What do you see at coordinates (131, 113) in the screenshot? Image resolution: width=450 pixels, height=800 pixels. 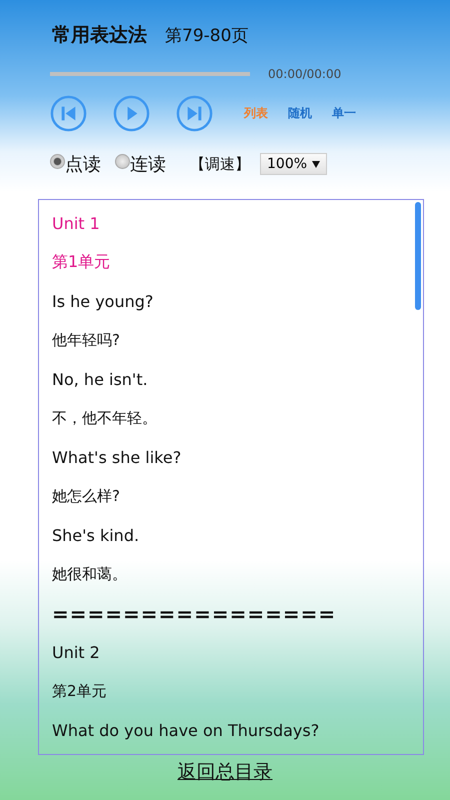 I see `play-icon` at bounding box center [131, 113].